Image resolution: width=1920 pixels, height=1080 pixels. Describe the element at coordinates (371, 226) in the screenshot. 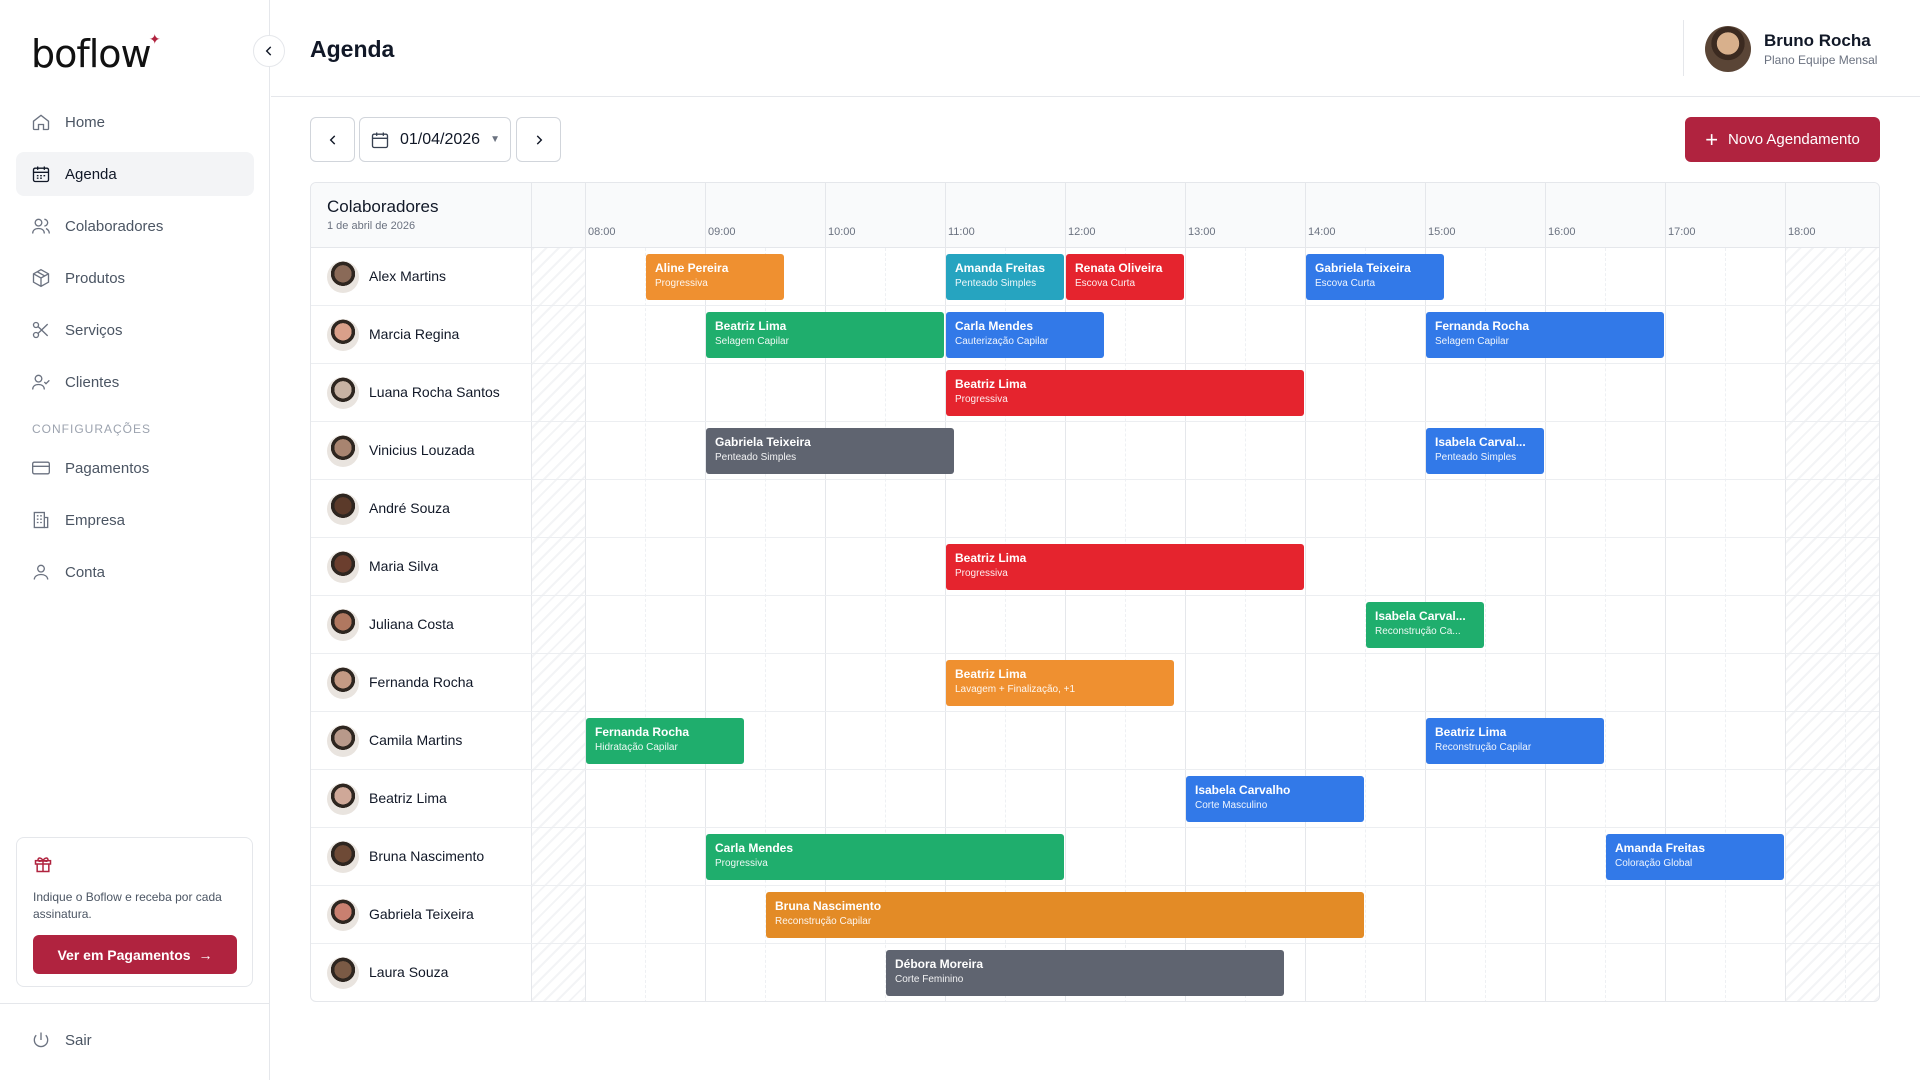

I see `schedule-date-label: 1 de abril de 2026` at that location.